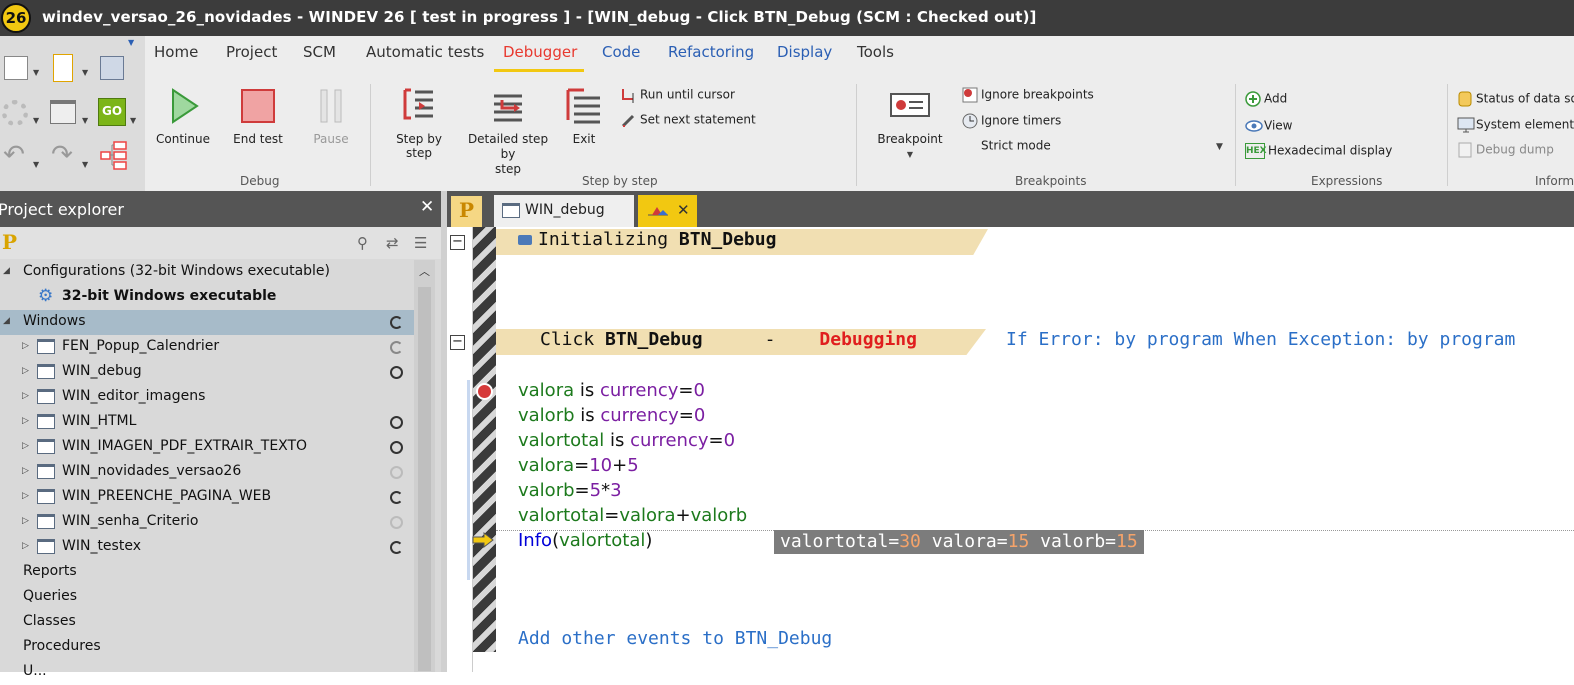 The image size is (1574, 685). I want to click on customize-toolbar-icon: ▼, so click(131, 42).